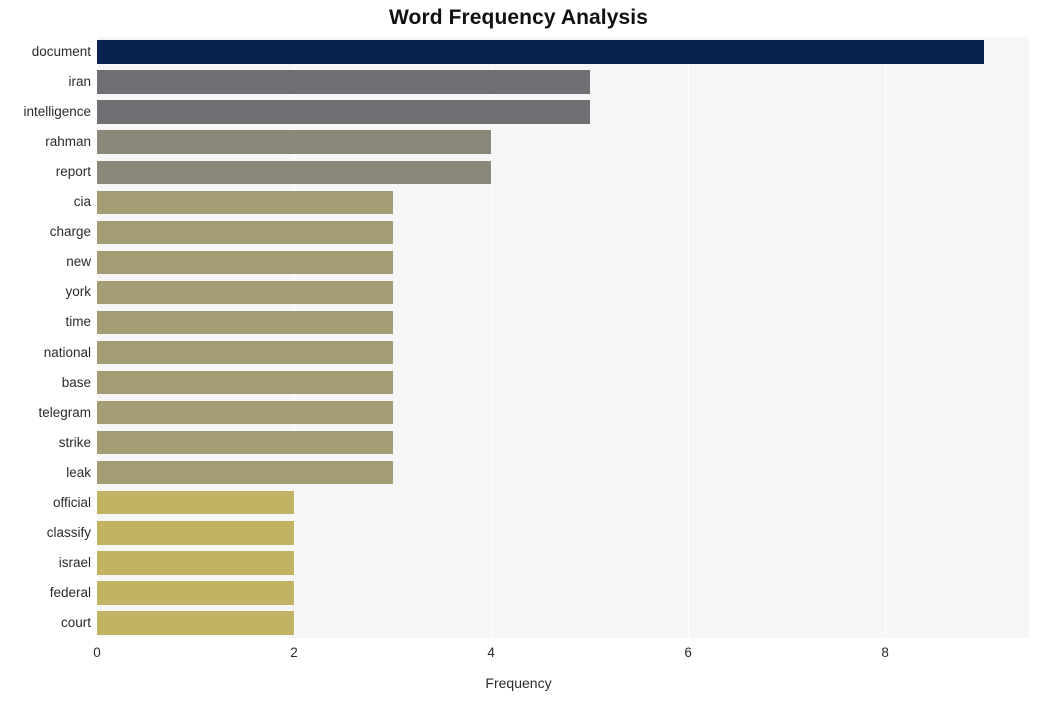 The width and height of the screenshot is (1037, 701). I want to click on bar-classify, so click(196, 533).